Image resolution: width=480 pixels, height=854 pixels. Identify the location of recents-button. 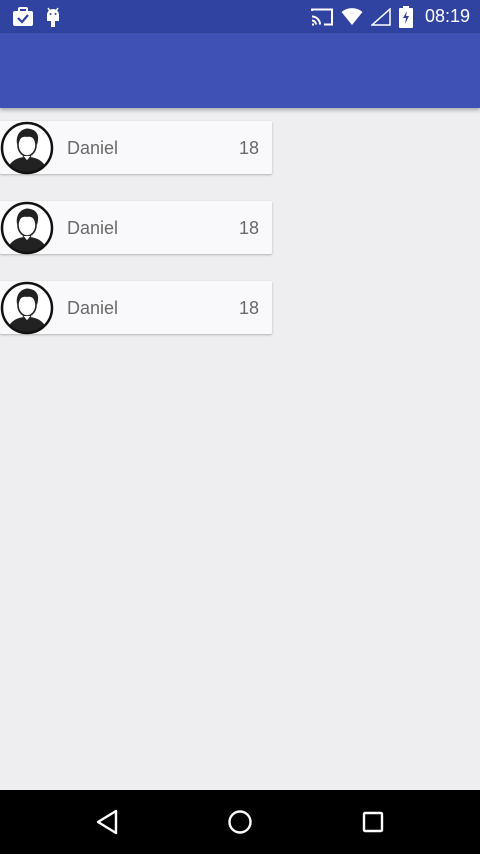
(373, 822).